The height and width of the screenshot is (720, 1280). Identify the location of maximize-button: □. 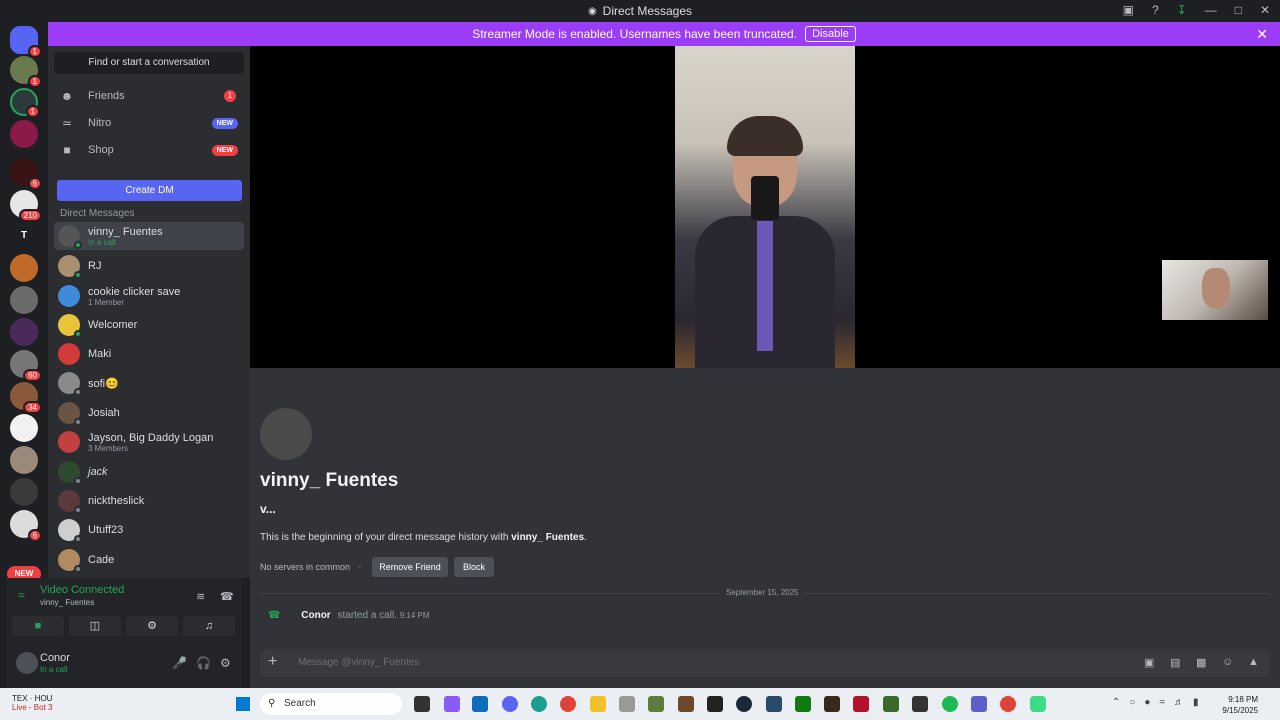
(1238, 10).